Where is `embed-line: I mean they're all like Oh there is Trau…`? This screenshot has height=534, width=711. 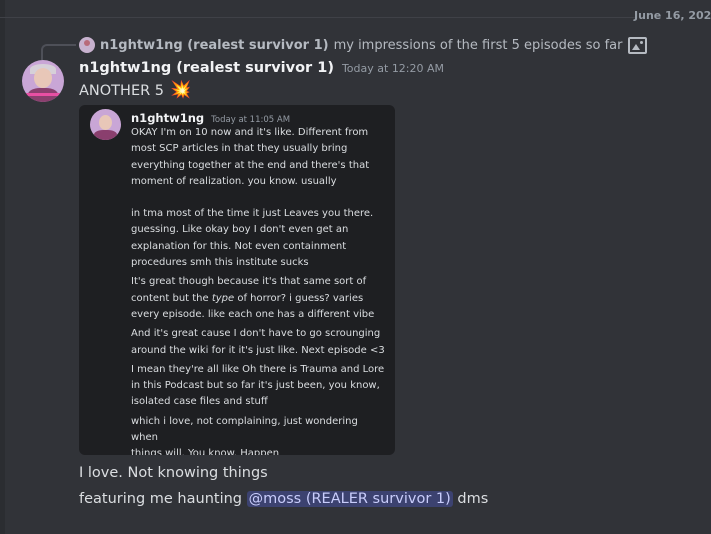
embed-line: I mean they're all like Oh there is Trau… is located at coordinates (258, 369).